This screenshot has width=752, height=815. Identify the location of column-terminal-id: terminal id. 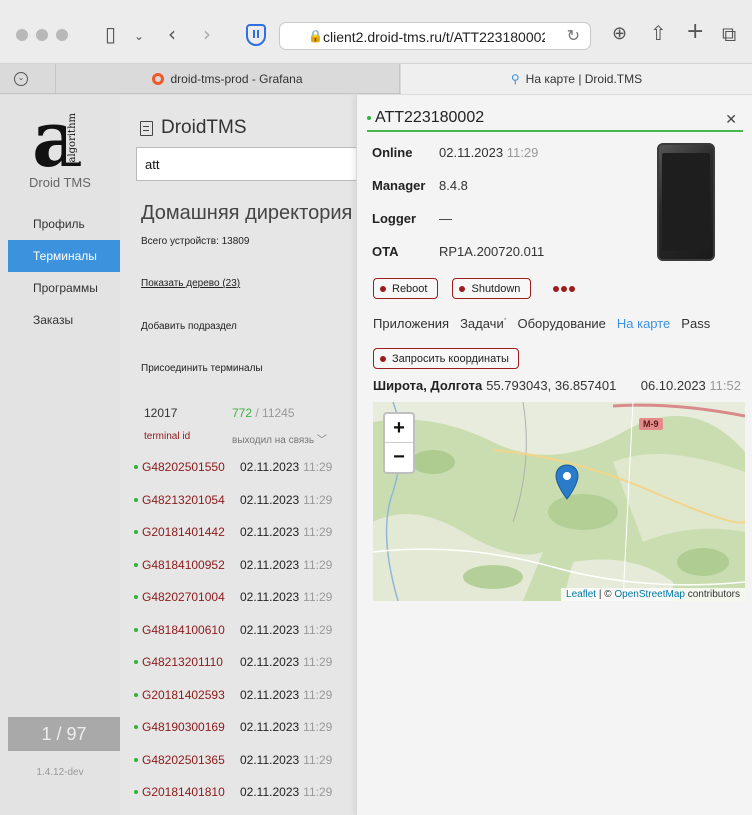
(167, 436).